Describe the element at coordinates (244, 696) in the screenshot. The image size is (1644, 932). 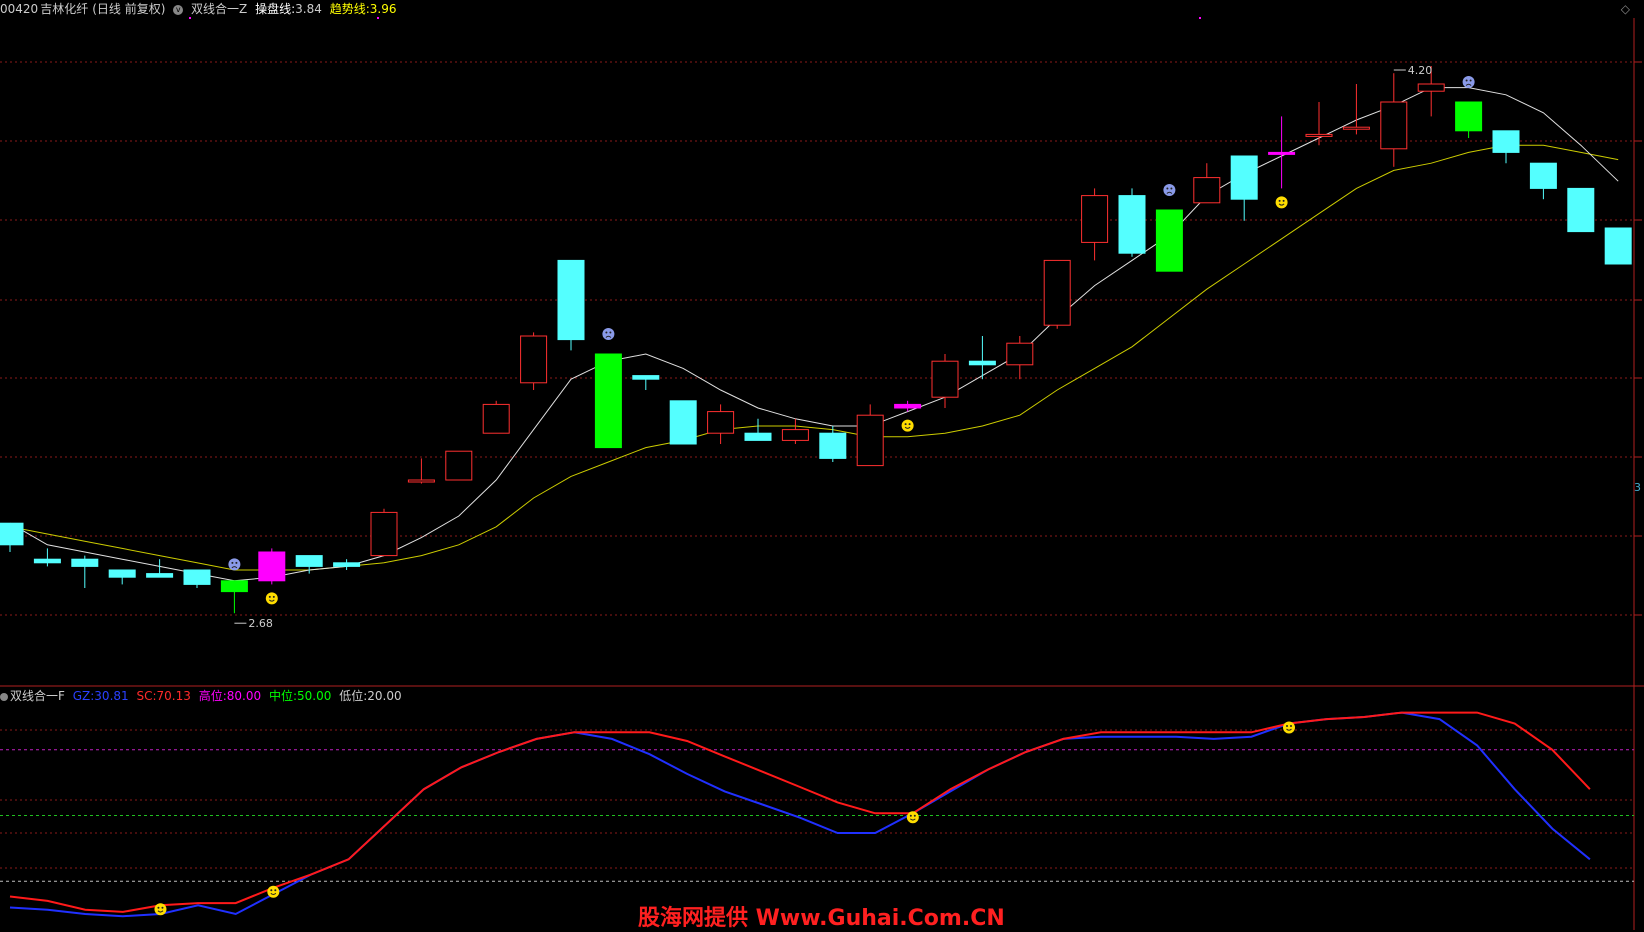
I see `high-level-value: 80.00` at that location.